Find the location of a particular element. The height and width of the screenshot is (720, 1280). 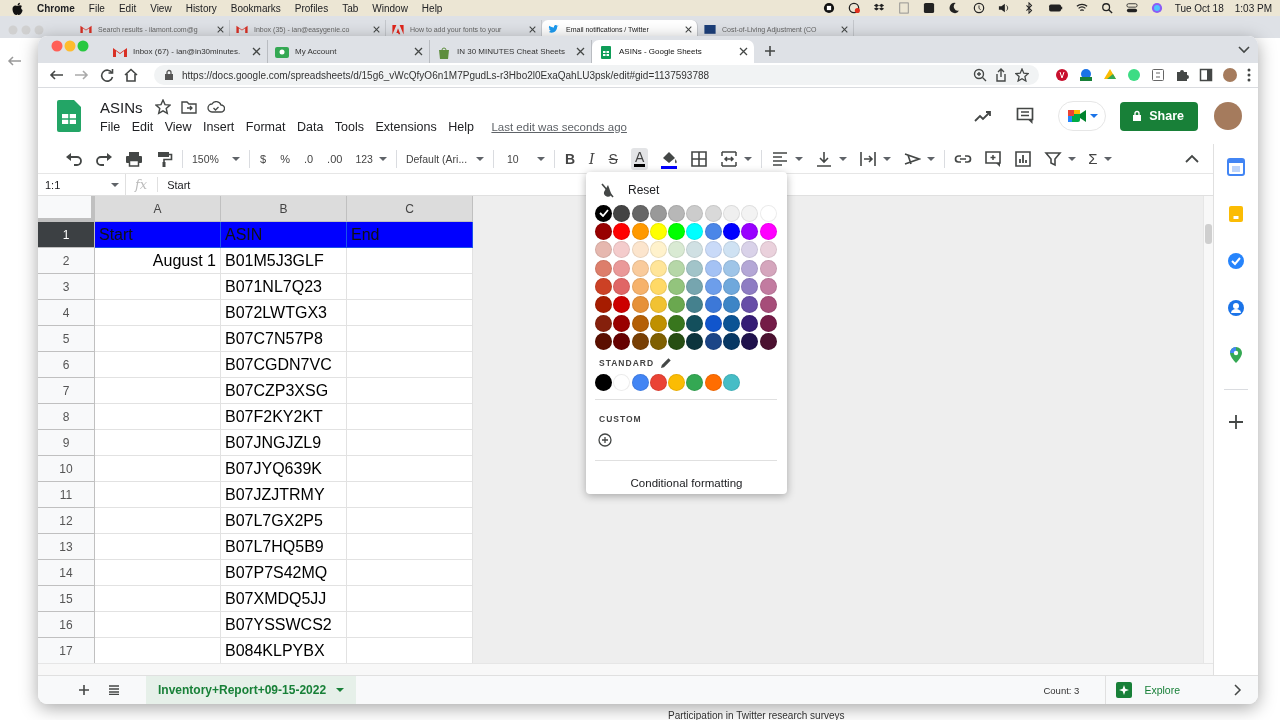

table-cell: B07C7N57P8 is located at coordinates (284, 339).